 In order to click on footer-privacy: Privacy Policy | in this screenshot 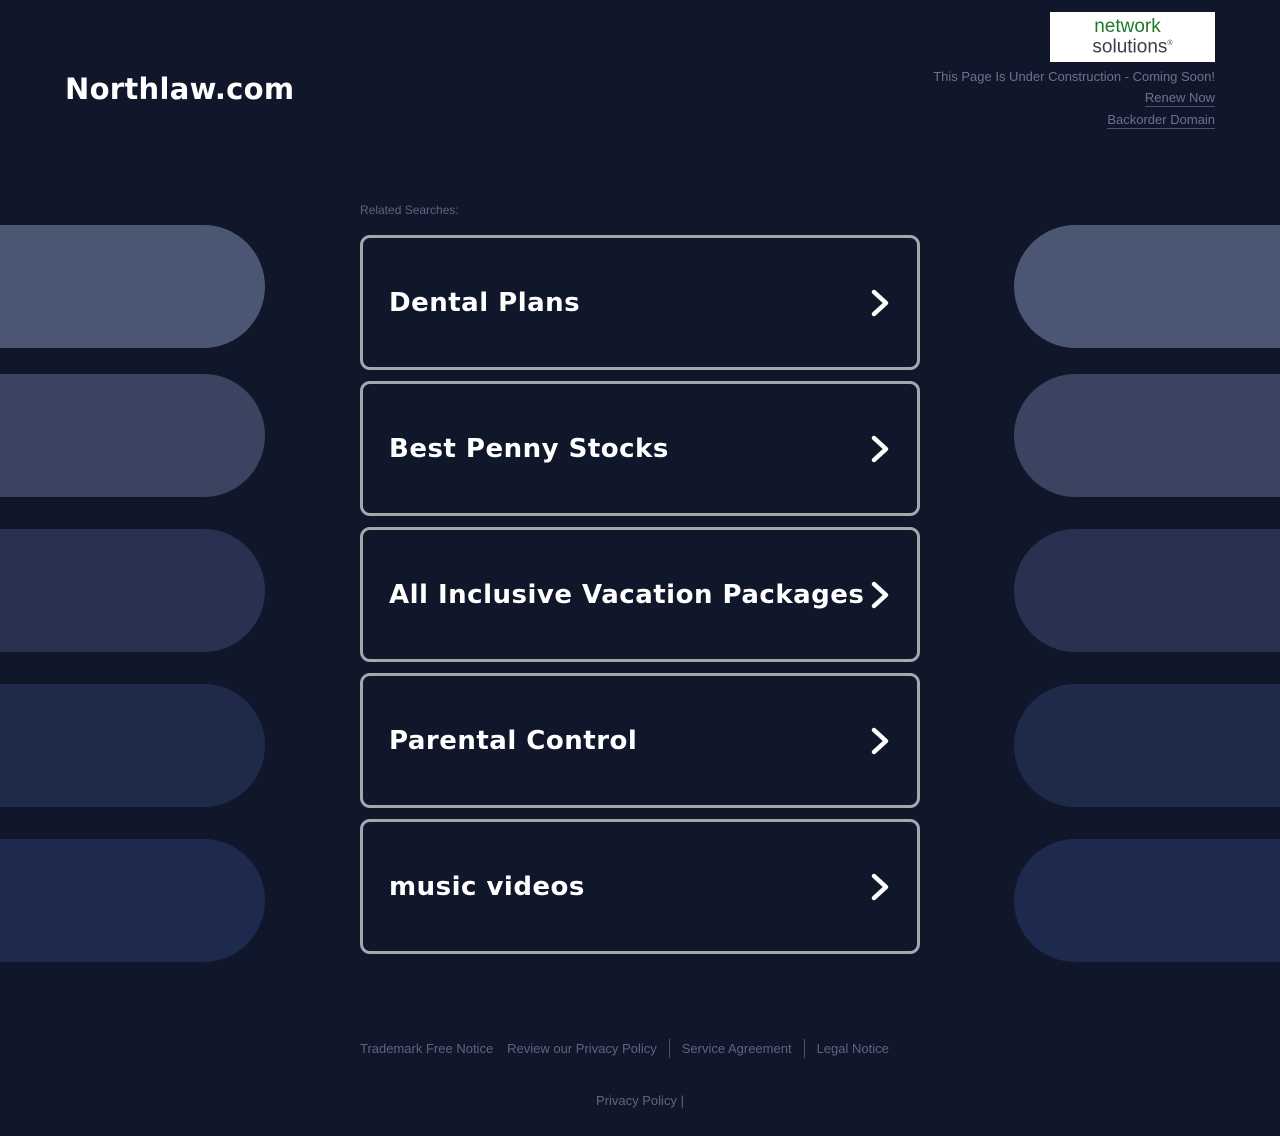, I will do `click(640, 1100)`.